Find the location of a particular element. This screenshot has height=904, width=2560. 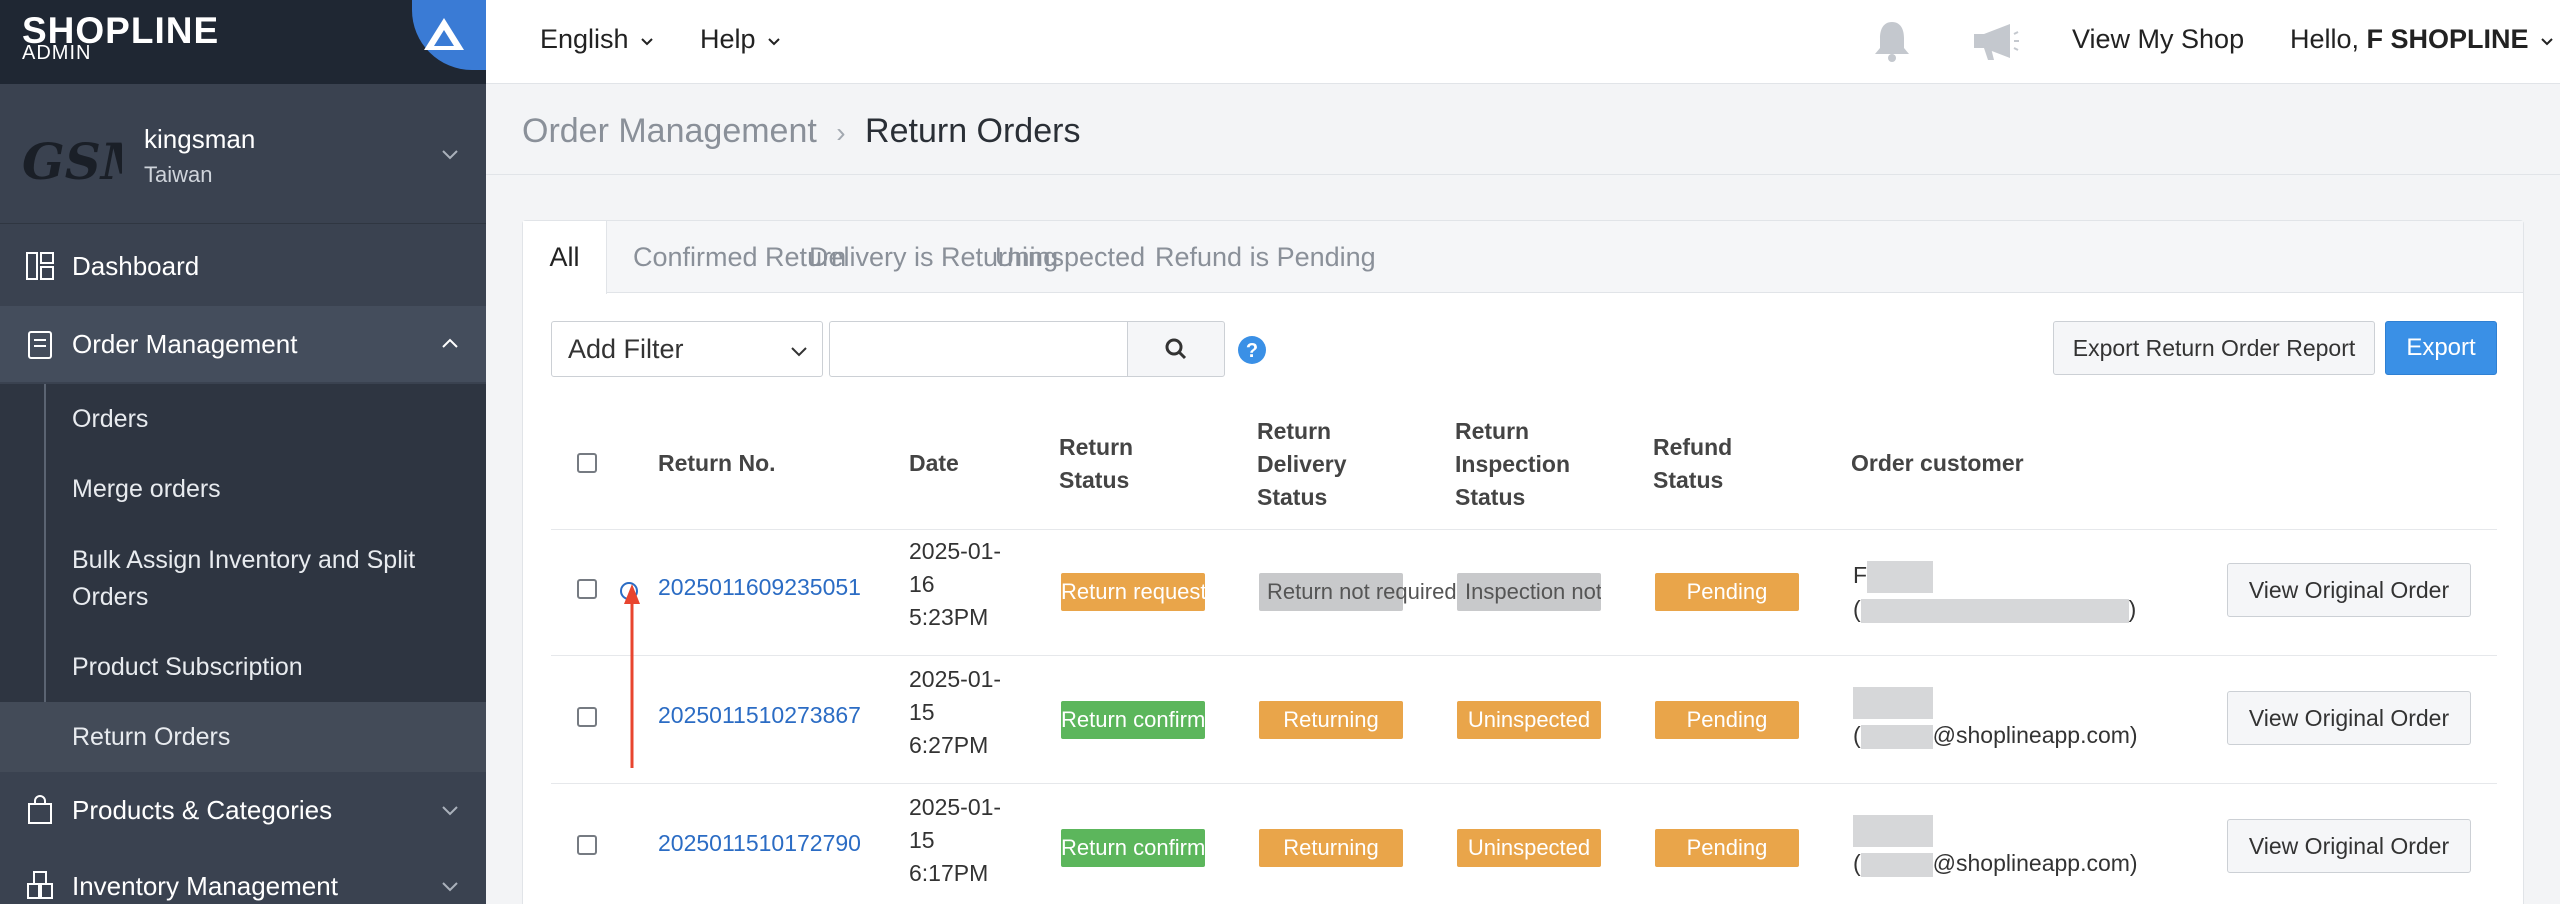

return-date: 2025-01- 15 6:27PM is located at coordinates (955, 712).